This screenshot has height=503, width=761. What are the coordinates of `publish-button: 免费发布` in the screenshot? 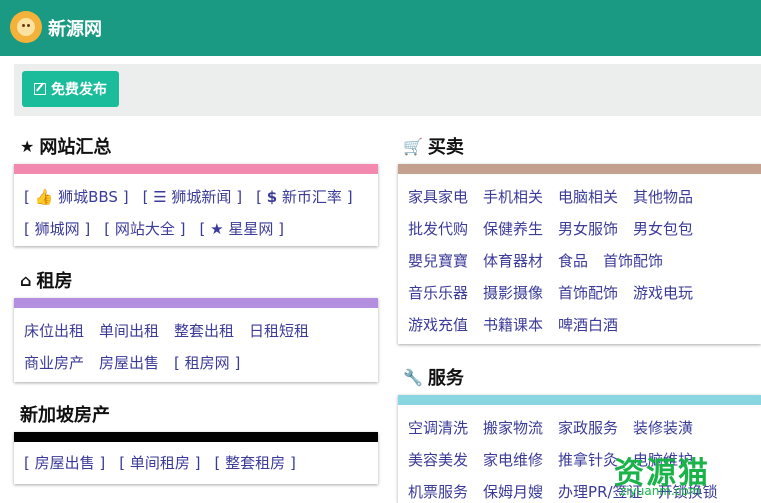 It's located at (70, 89).